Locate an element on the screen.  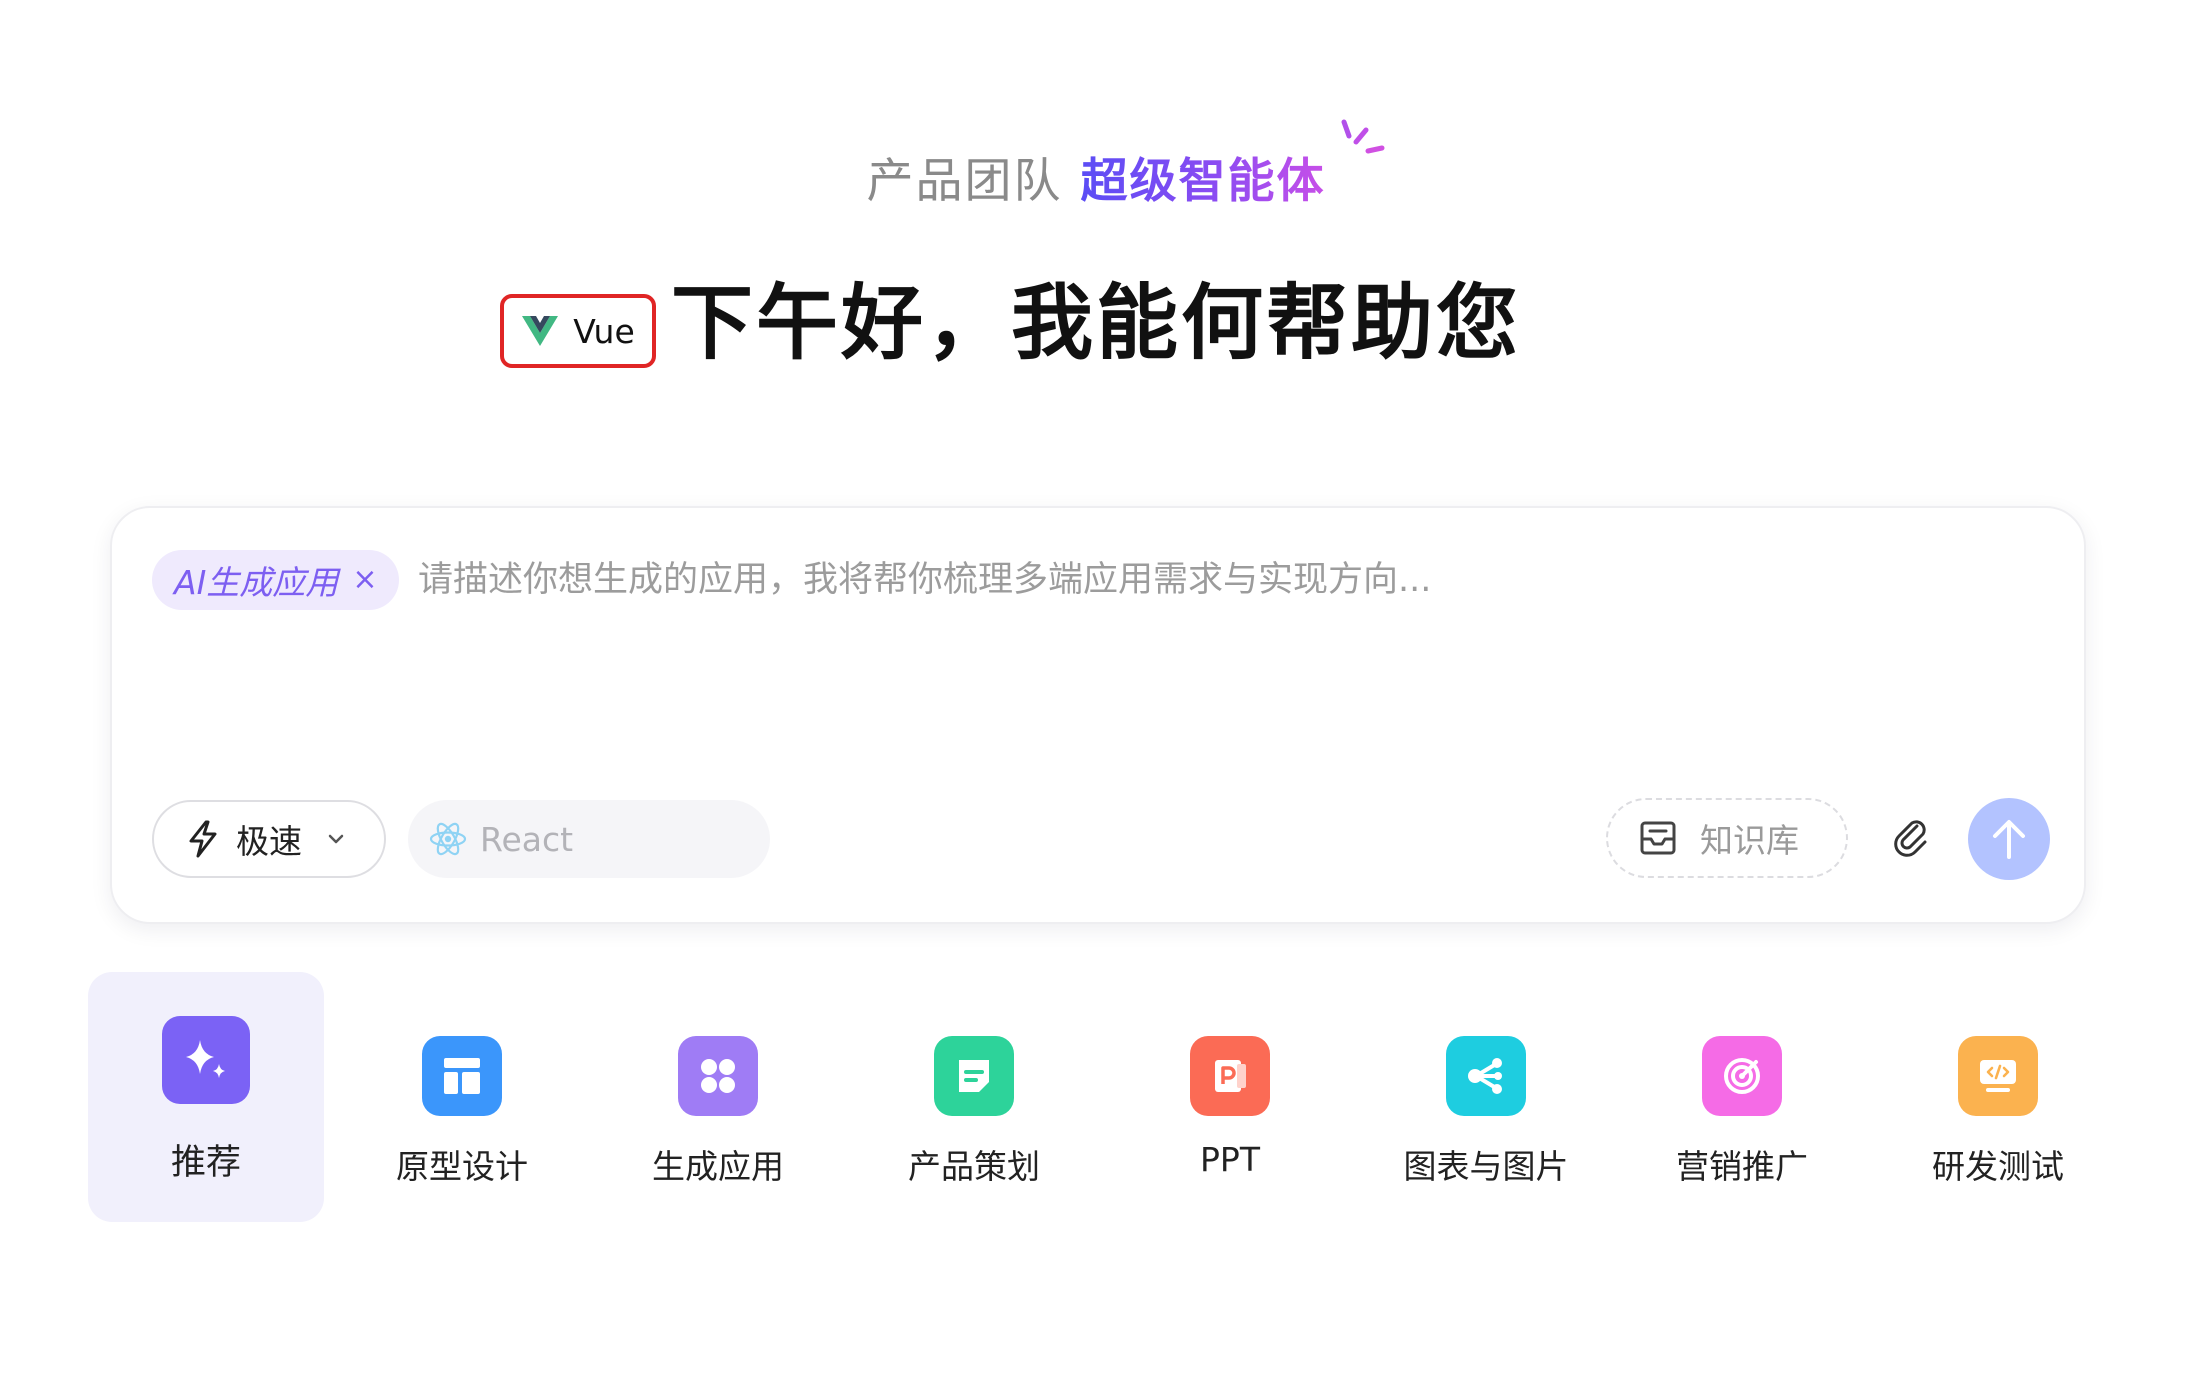
category-marketing: 营销推广 is located at coordinates (1742, 1097).